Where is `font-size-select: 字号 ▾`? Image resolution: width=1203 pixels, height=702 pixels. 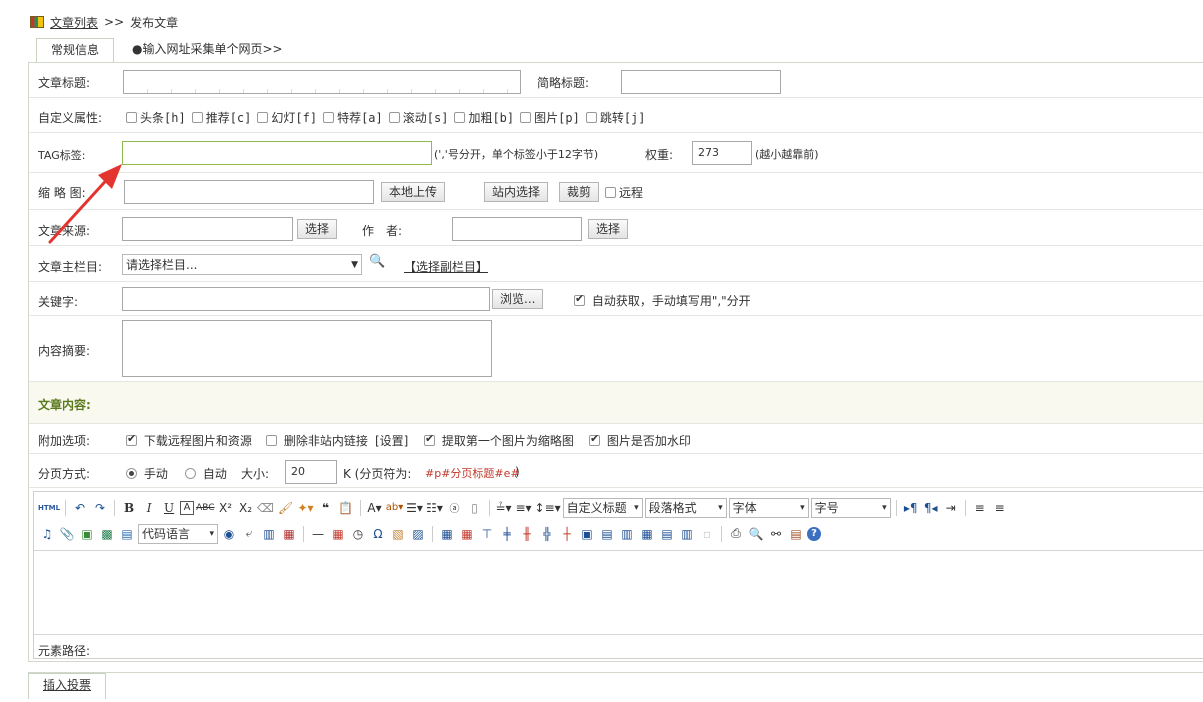 font-size-select: 字号 ▾ is located at coordinates (850, 507).